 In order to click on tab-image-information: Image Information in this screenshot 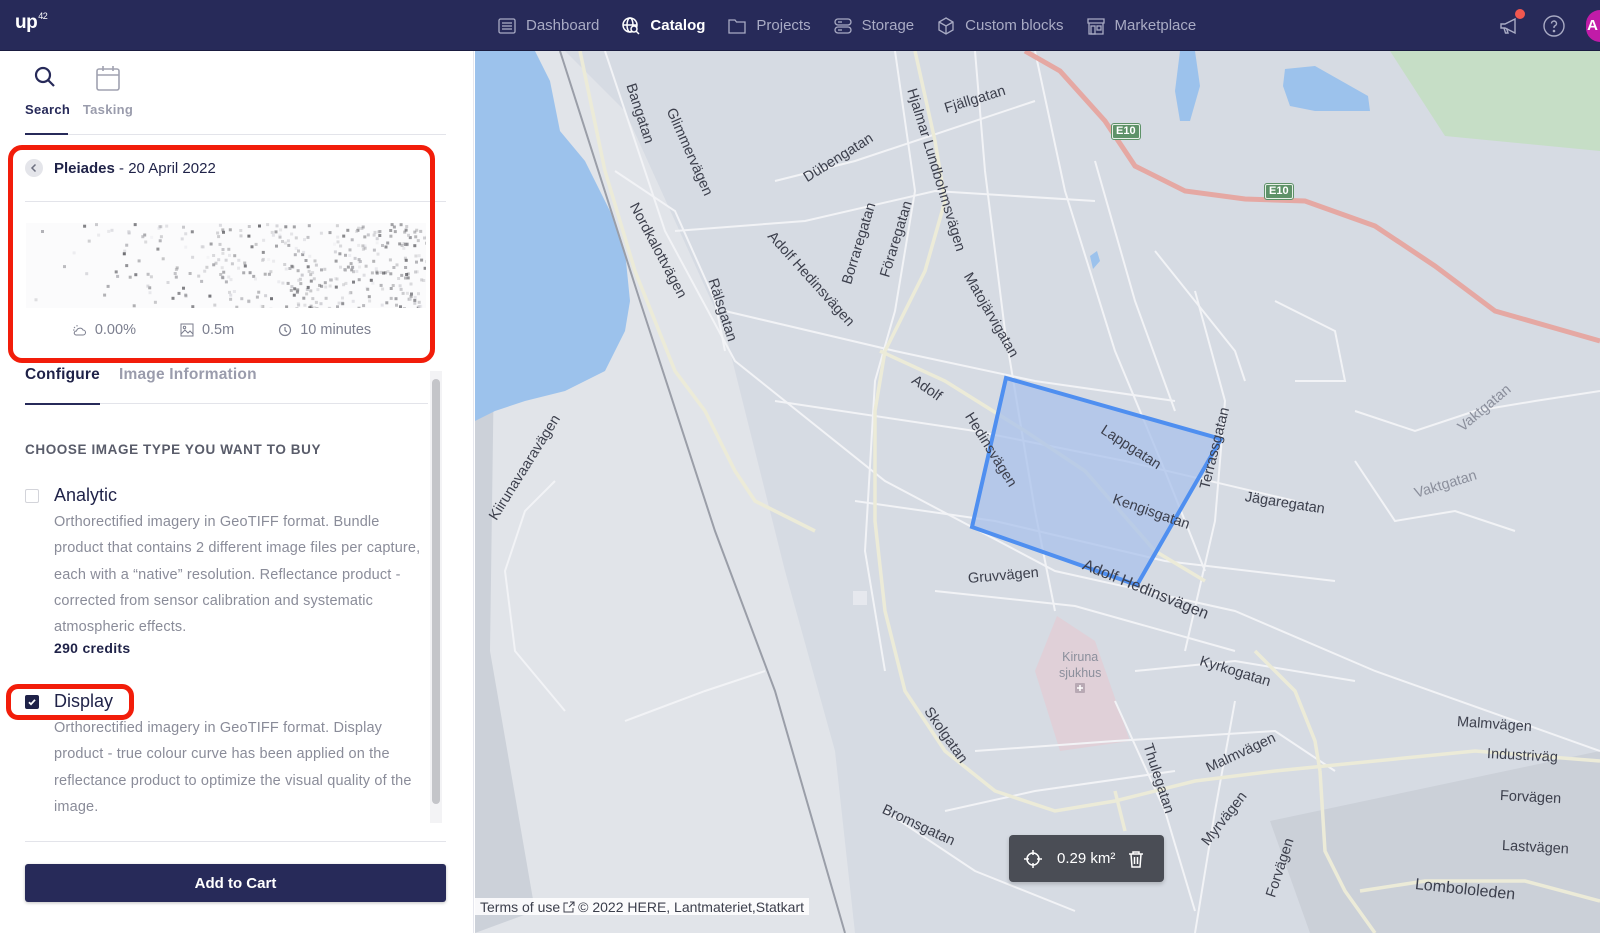, I will do `click(188, 385)`.